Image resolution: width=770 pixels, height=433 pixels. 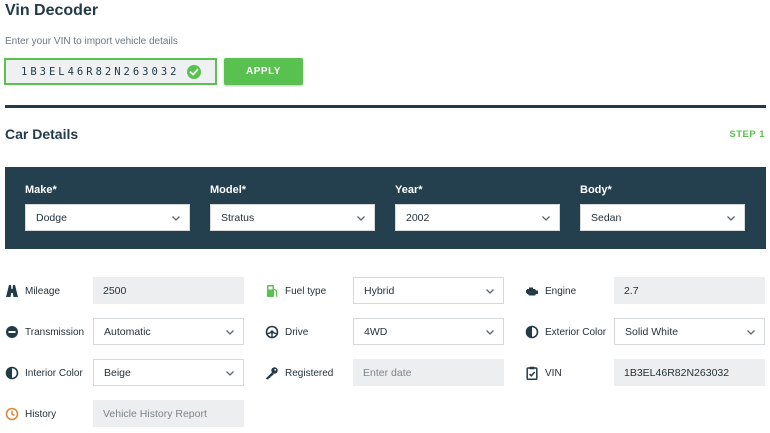 What do you see at coordinates (689, 290) in the screenshot?
I see `engine-input: 2.7` at bounding box center [689, 290].